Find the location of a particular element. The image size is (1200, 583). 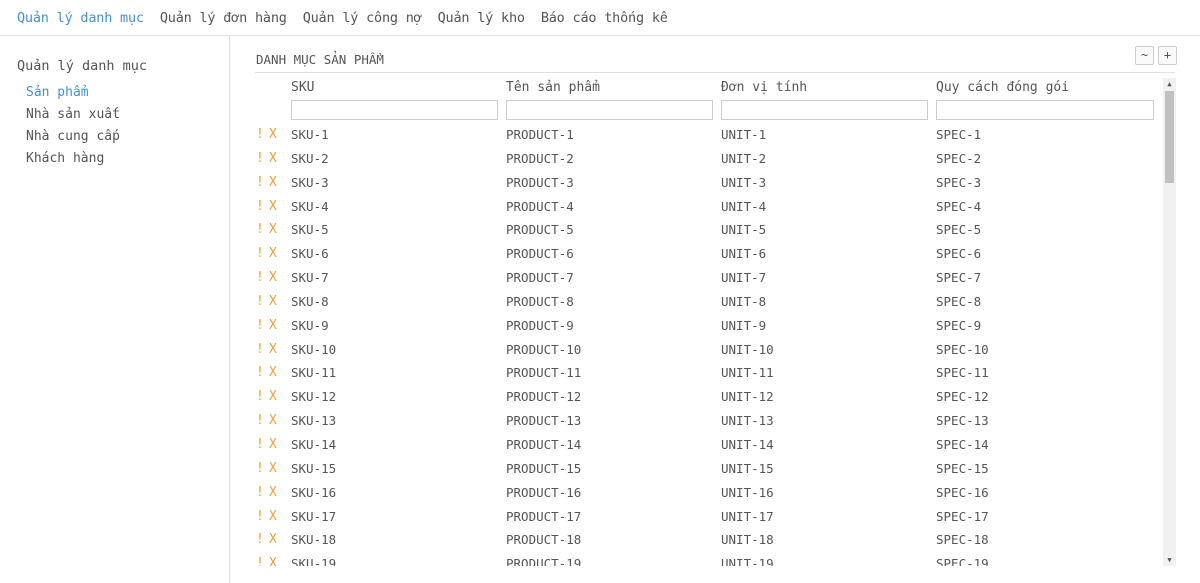

cell-sku: SKU-6 is located at coordinates (310, 254).